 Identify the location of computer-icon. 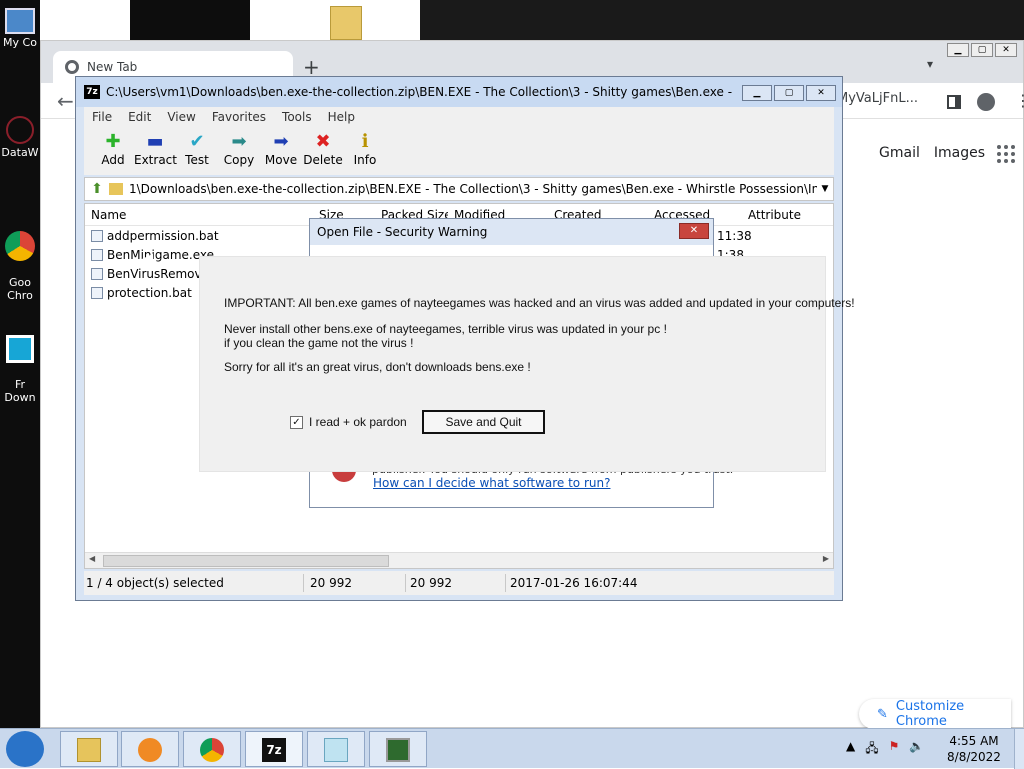
(20, 21).